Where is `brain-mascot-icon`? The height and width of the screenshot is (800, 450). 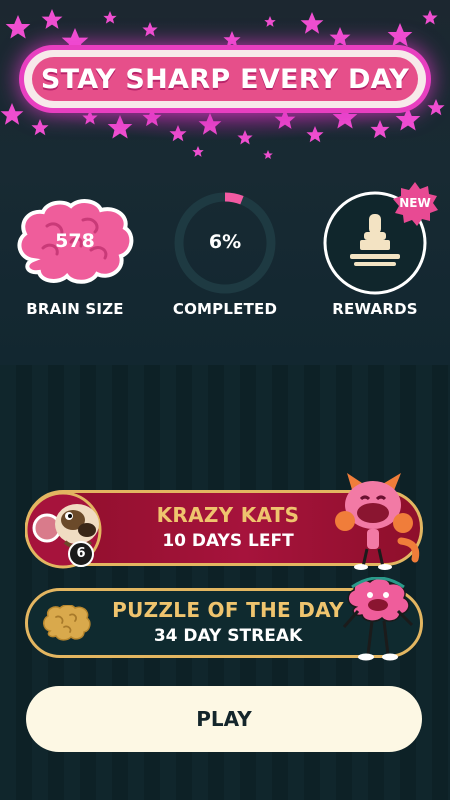 brain-mascot-icon is located at coordinates (378, 619).